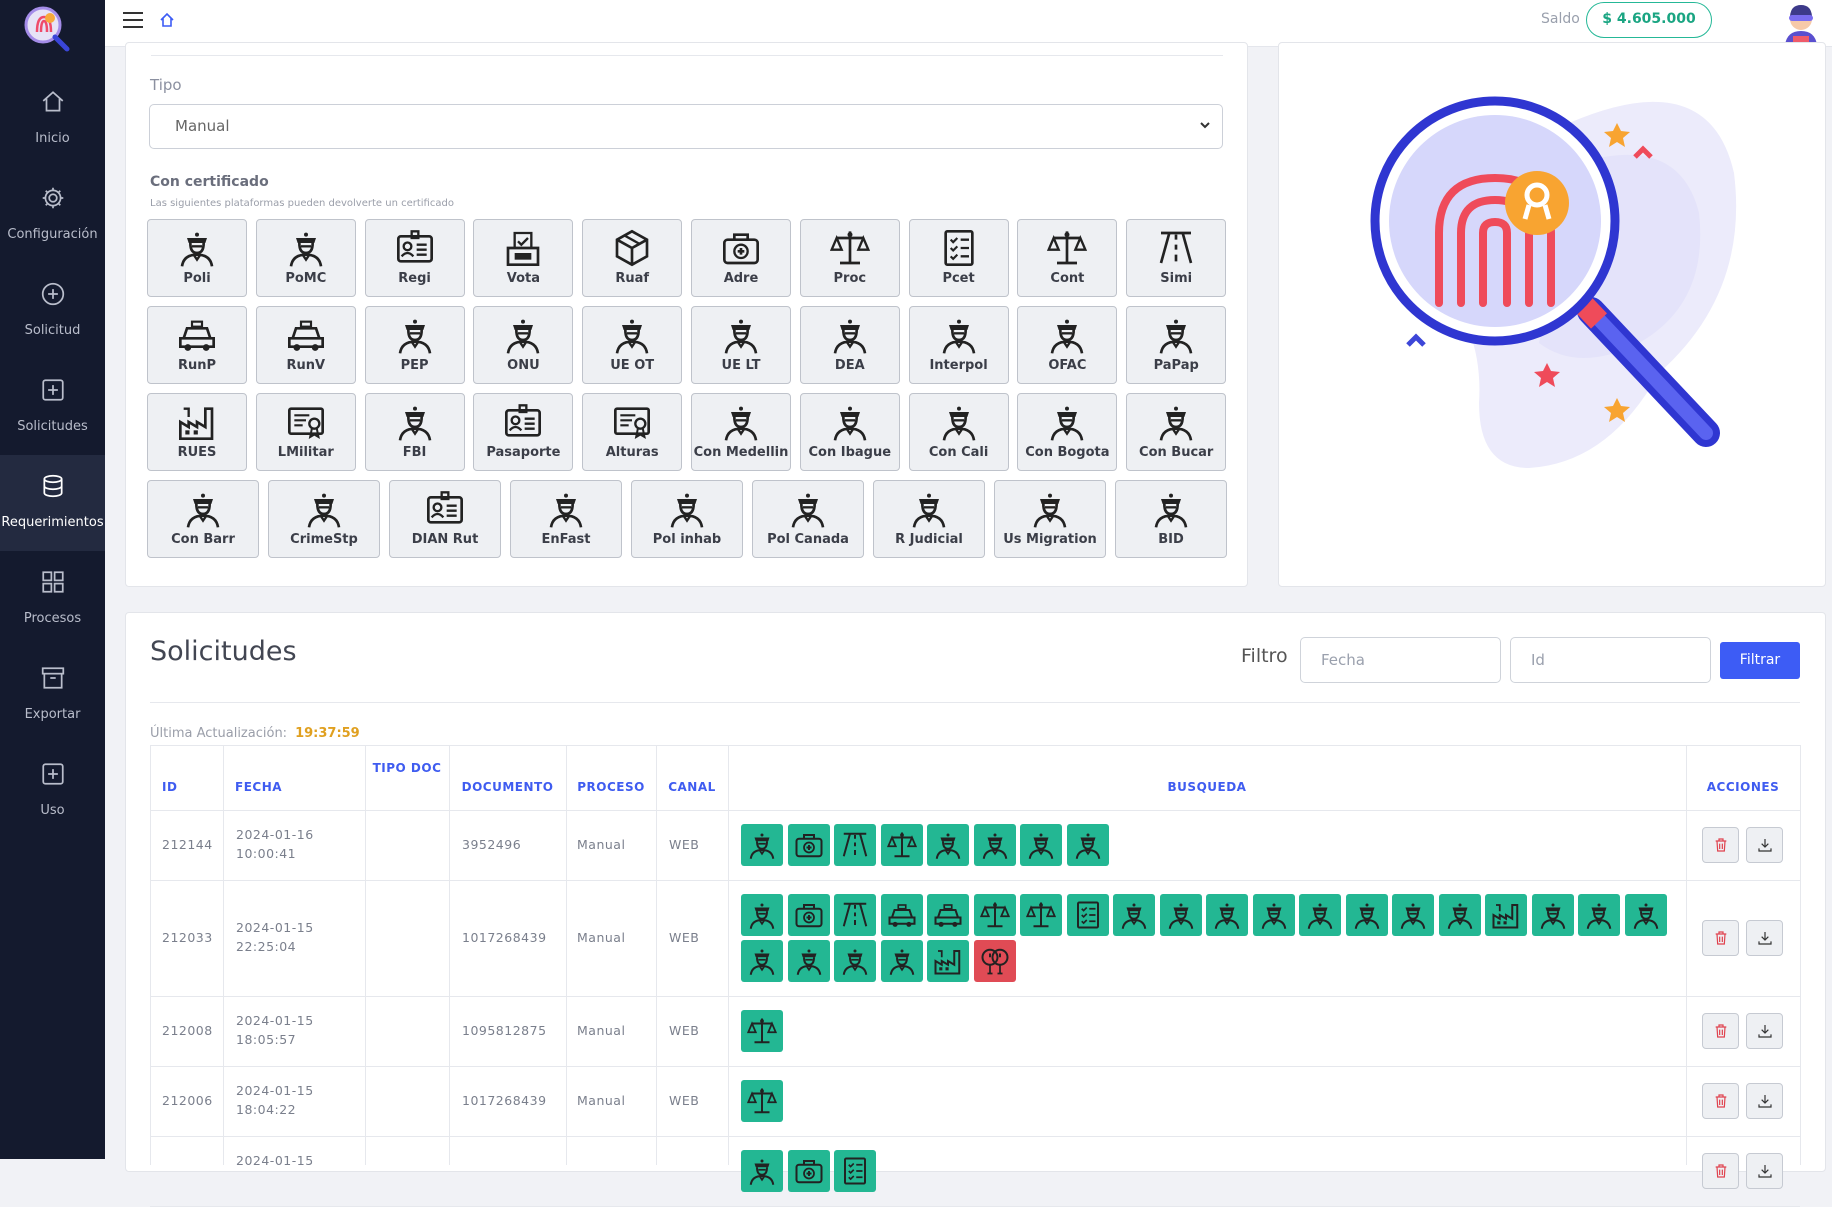  I want to click on column-header: CANAL, so click(692, 787).